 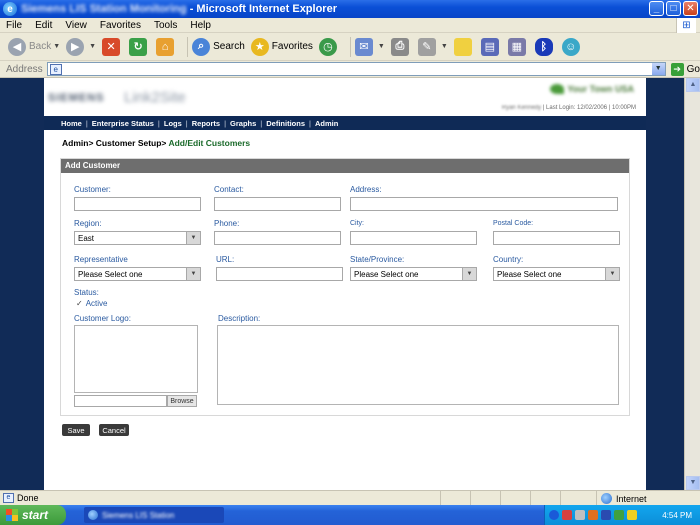 I want to click on refresh-button: ↻, so click(x=139, y=46).